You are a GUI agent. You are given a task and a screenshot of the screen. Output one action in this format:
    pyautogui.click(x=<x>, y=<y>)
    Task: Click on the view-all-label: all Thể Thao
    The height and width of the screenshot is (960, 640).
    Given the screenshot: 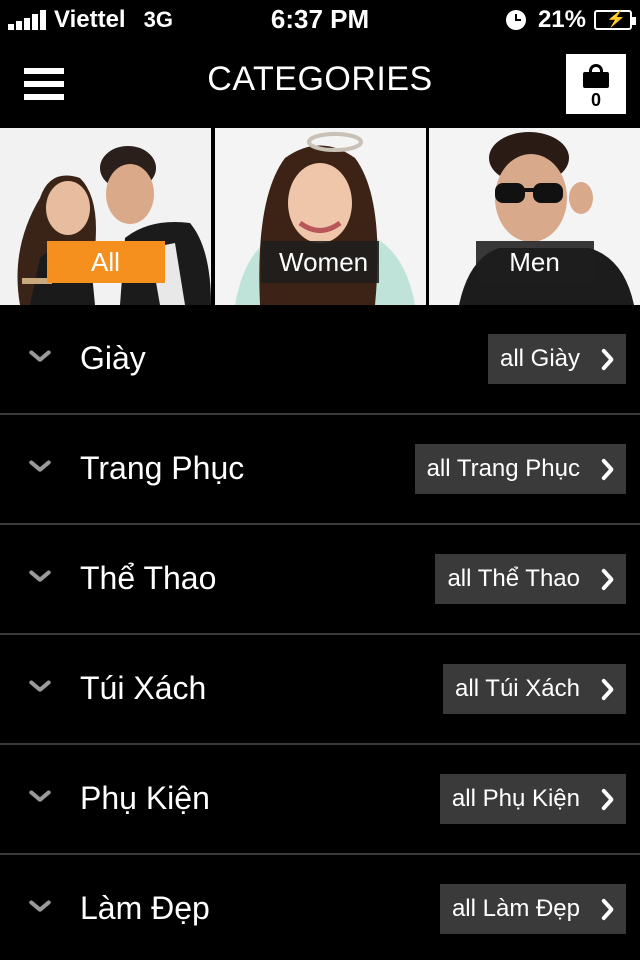 What is the action you would take?
    pyautogui.click(x=513, y=578)
    